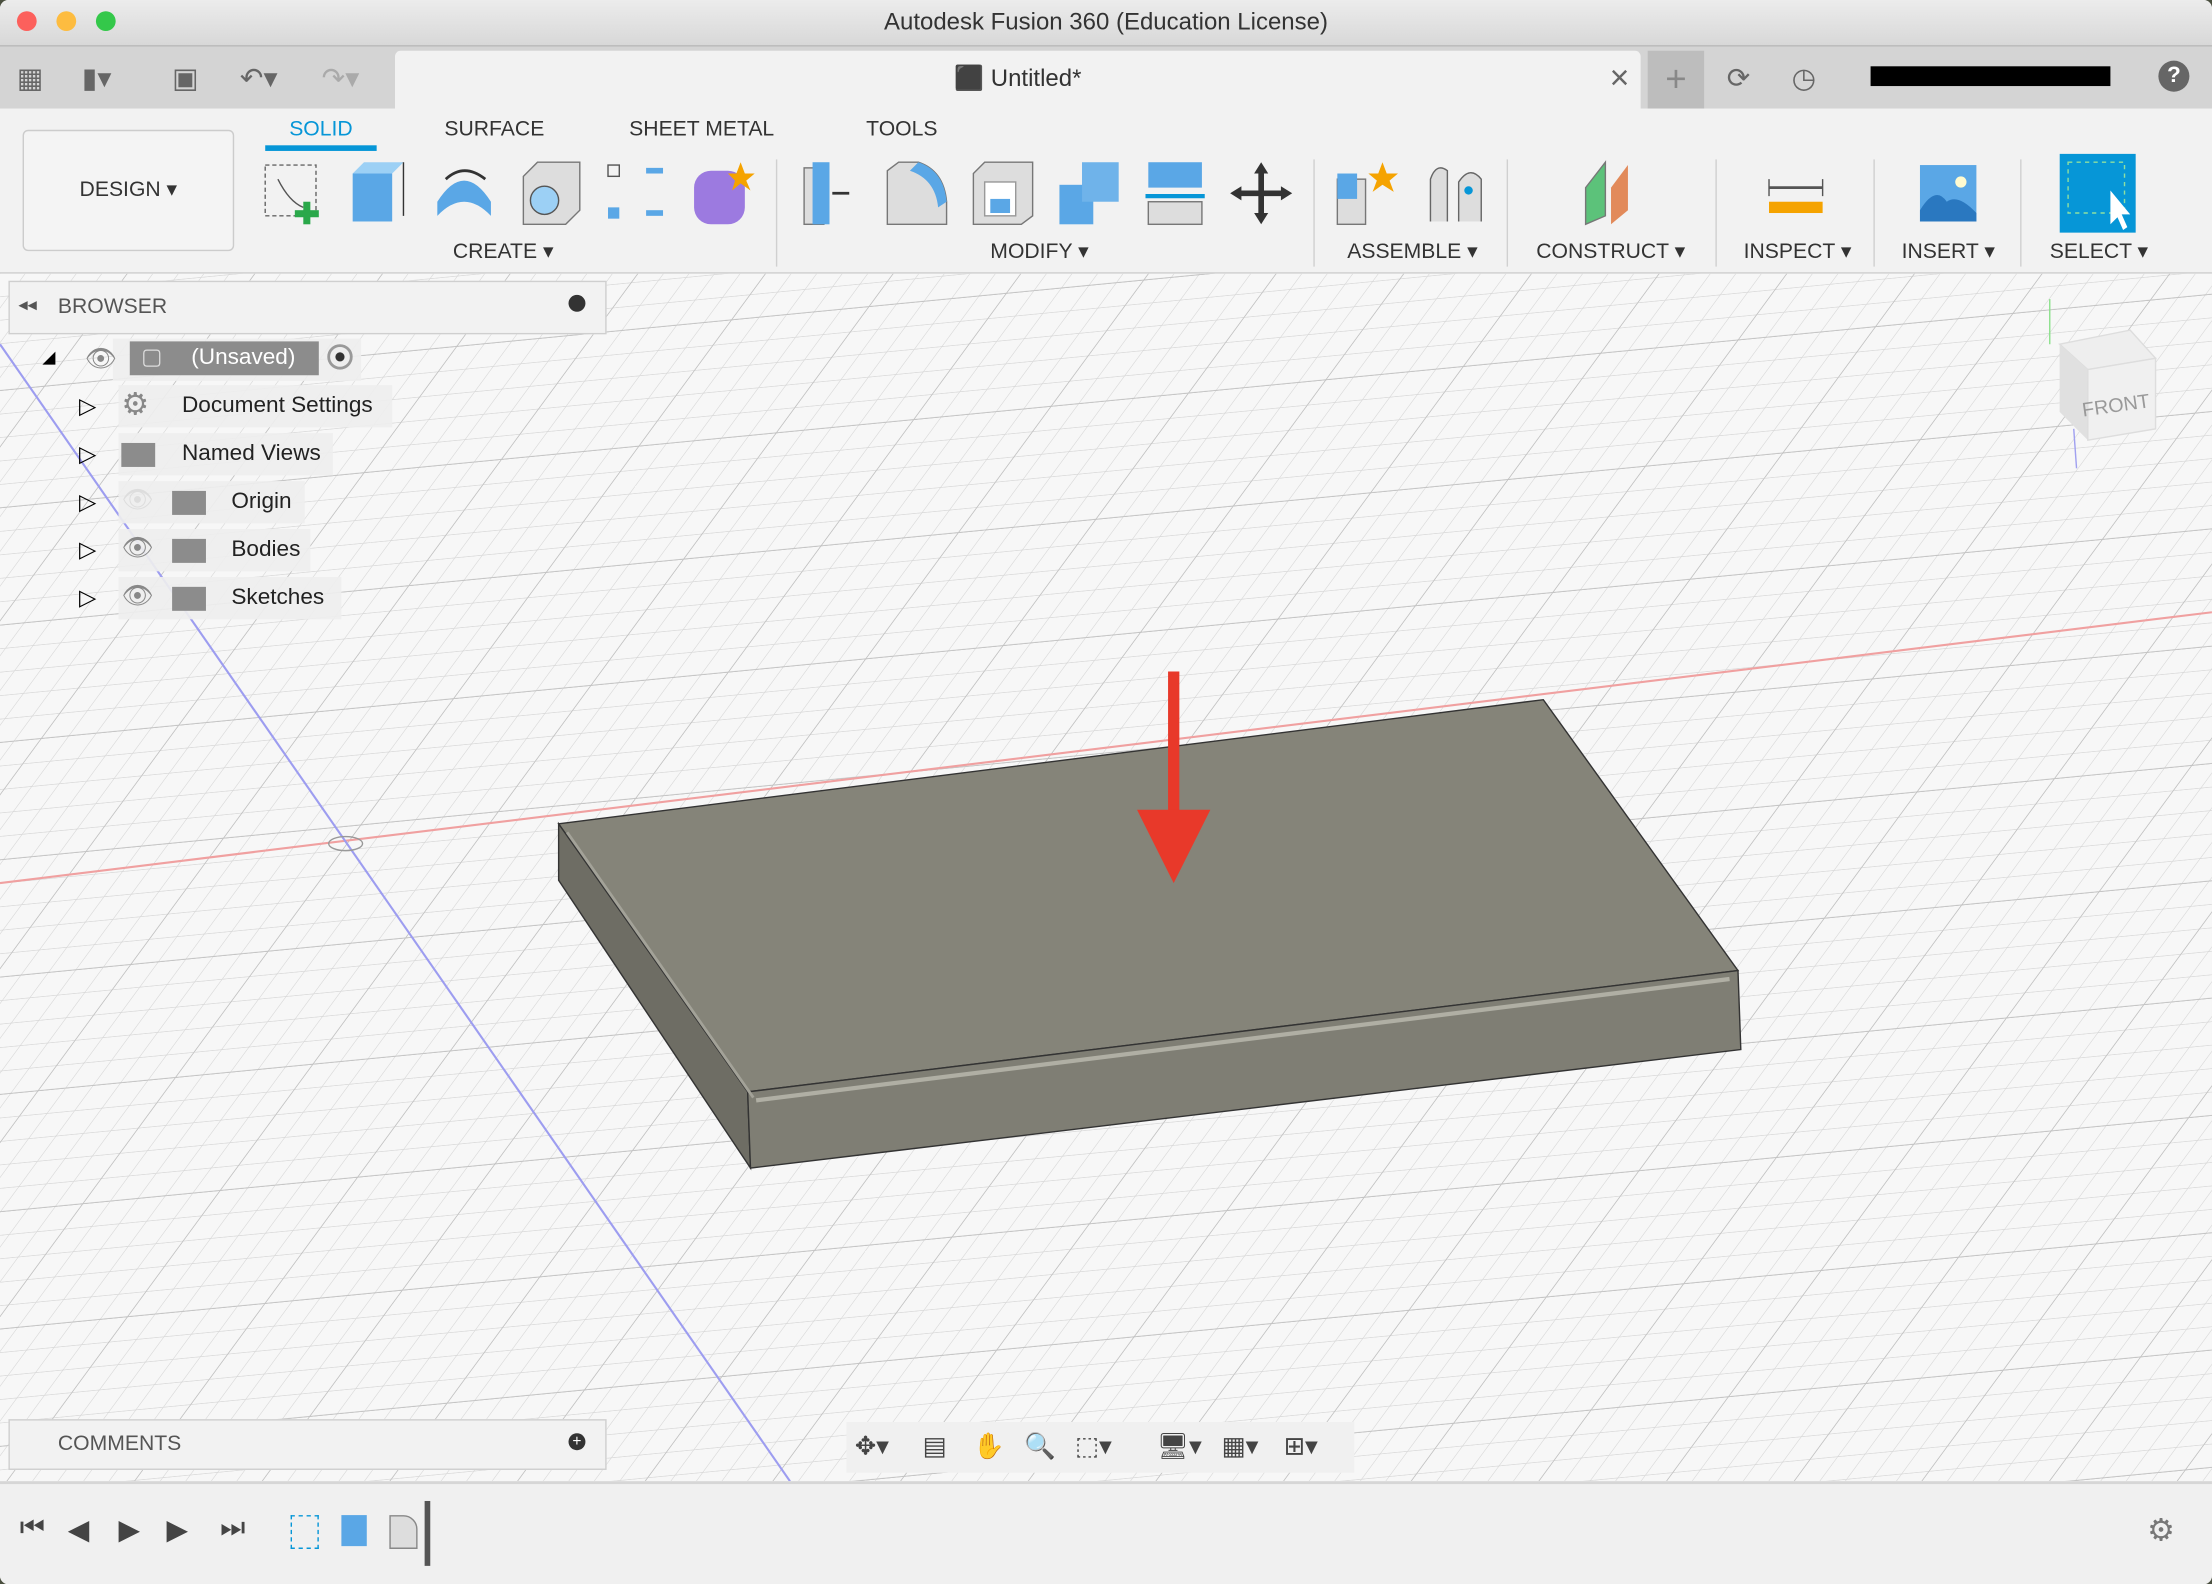 The image size is (2212, 1584). I want to click on app-grid-icon: ▦, so click(30, 78).